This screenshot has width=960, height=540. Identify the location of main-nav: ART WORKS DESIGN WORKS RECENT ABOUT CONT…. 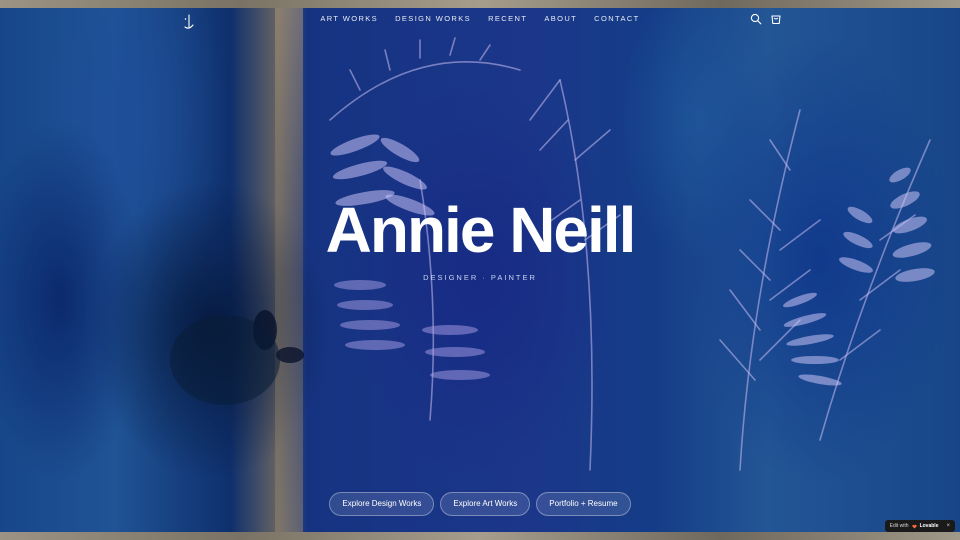
(480, 18).